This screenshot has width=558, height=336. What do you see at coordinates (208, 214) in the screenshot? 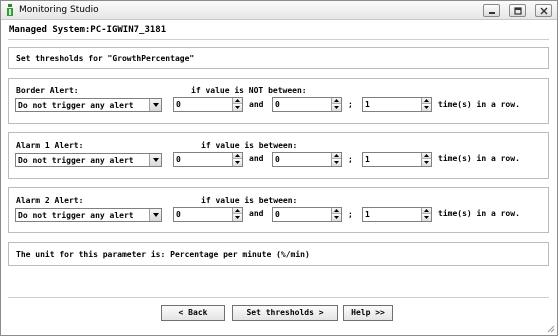
I see `alarm2-alert-low-spinner: 0` at bounding box center [208, 214].